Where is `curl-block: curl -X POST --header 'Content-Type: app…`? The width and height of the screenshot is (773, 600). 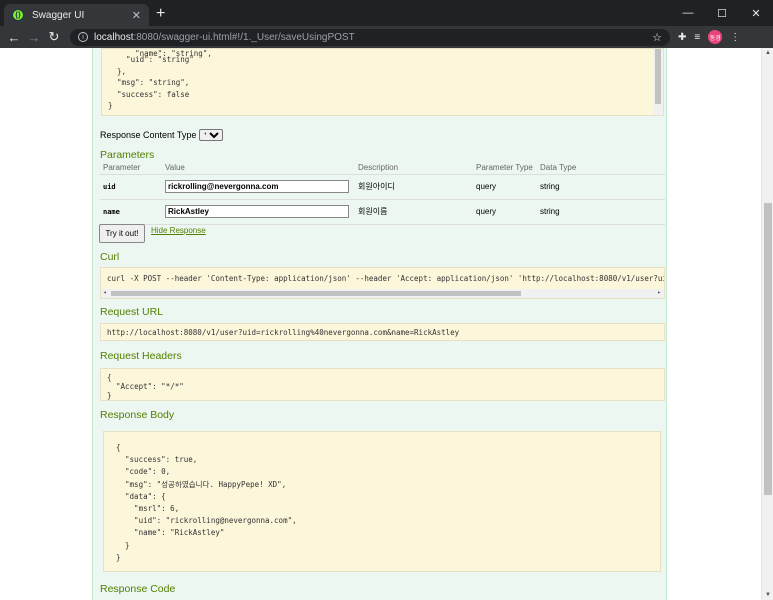
curl-block: curl -X POST --header 'Content-Type: app… is located at coordinates (382, 283).